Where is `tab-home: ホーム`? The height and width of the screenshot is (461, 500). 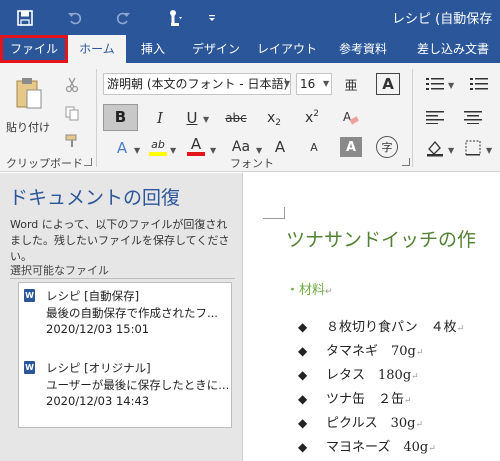
tab-home: ホーム is located at coordinates (97, 49).